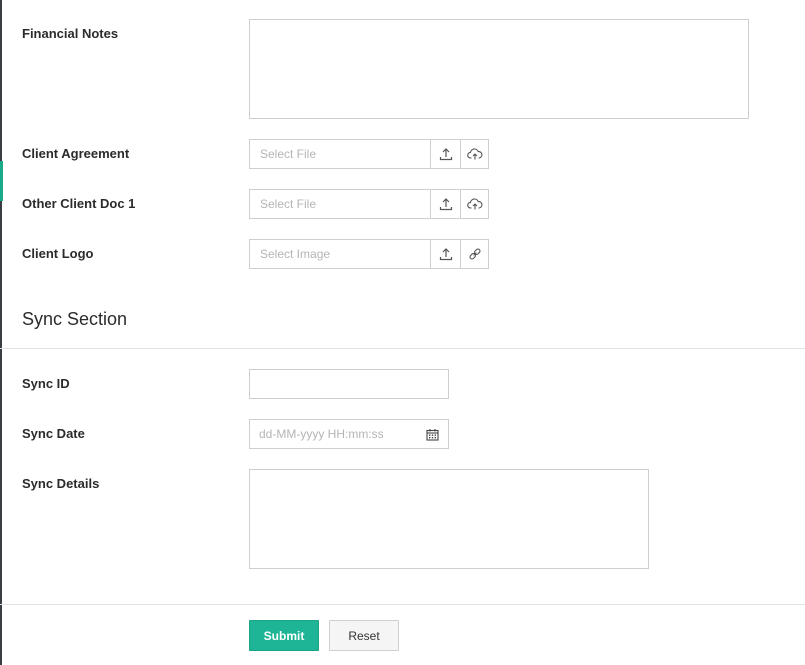 The image size is (805, 665). Describe the element at coordinates (402, 348) in the screenshot. I see `section-divider` at that location.